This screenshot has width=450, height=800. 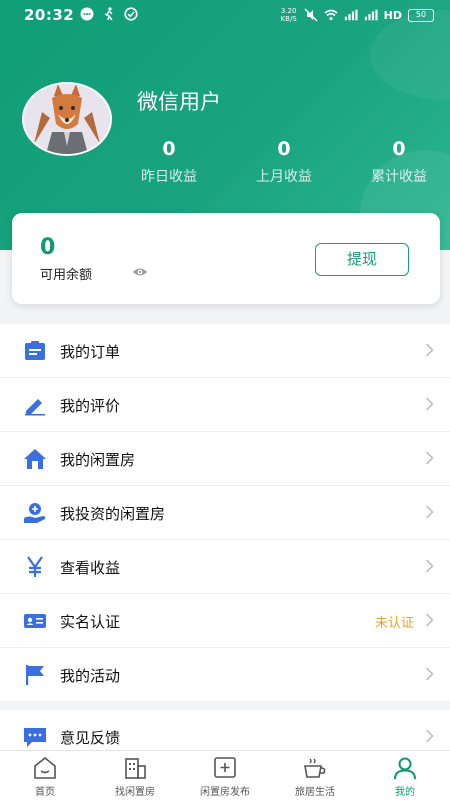 I want to click on balance-card: 0 可用余额 提现, so click(x=226, y=258).